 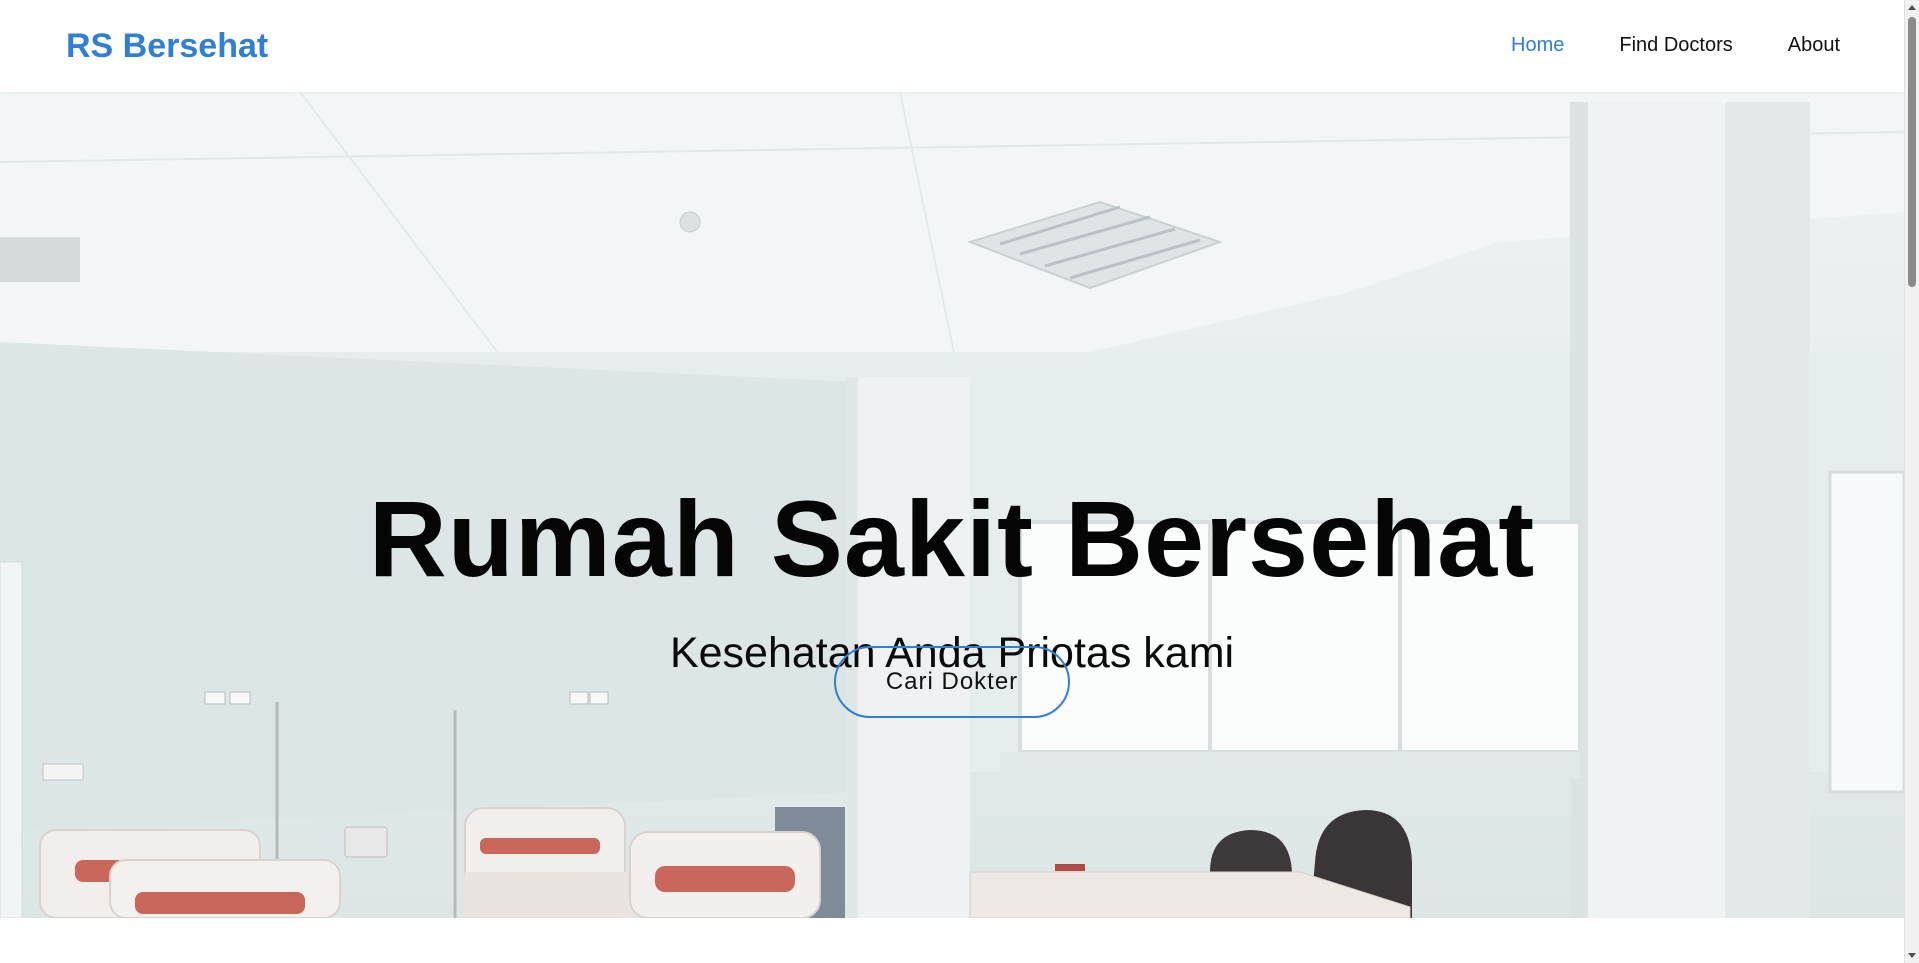 What do you see at coordinates (1912, 7) in the screenshot?
I see `scroll-up-arrow-icon` at bounding box center [1912, 7].